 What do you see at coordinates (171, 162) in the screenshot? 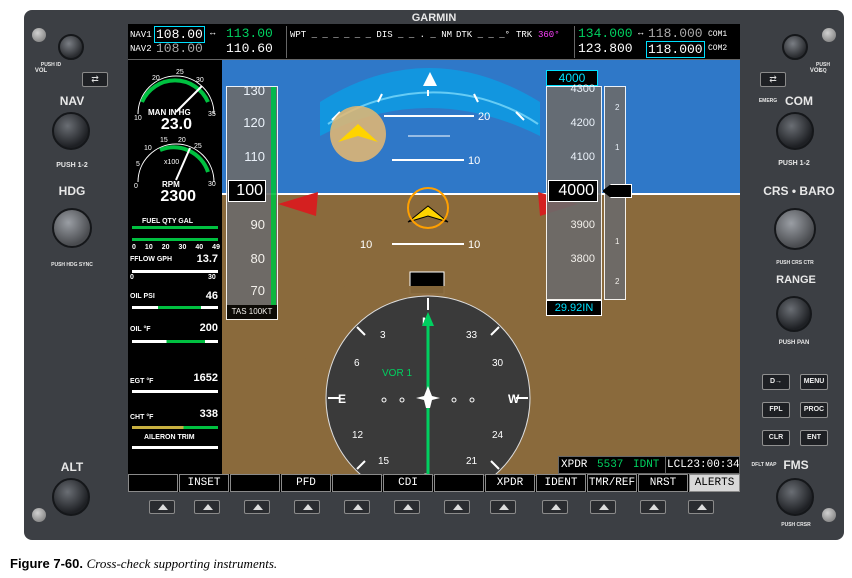
I see `svg-text: x100` at bounding box center [171, 162].